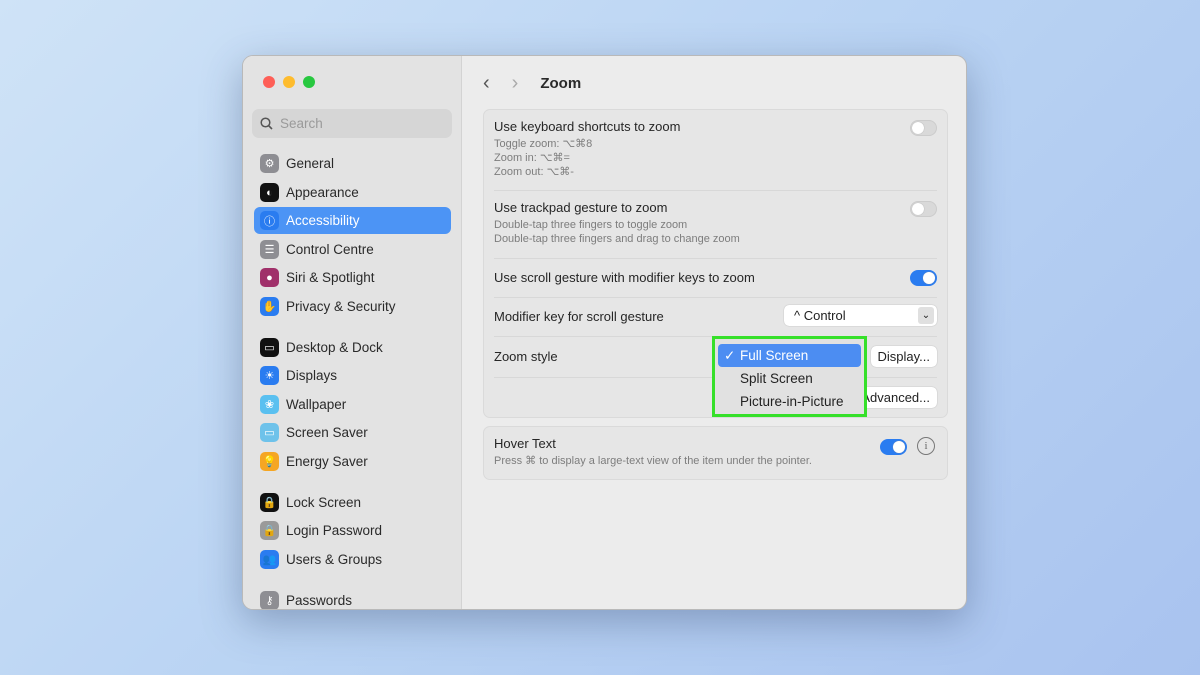  I want to click on accessibility-icon: ⓘ, so click(269, 220).